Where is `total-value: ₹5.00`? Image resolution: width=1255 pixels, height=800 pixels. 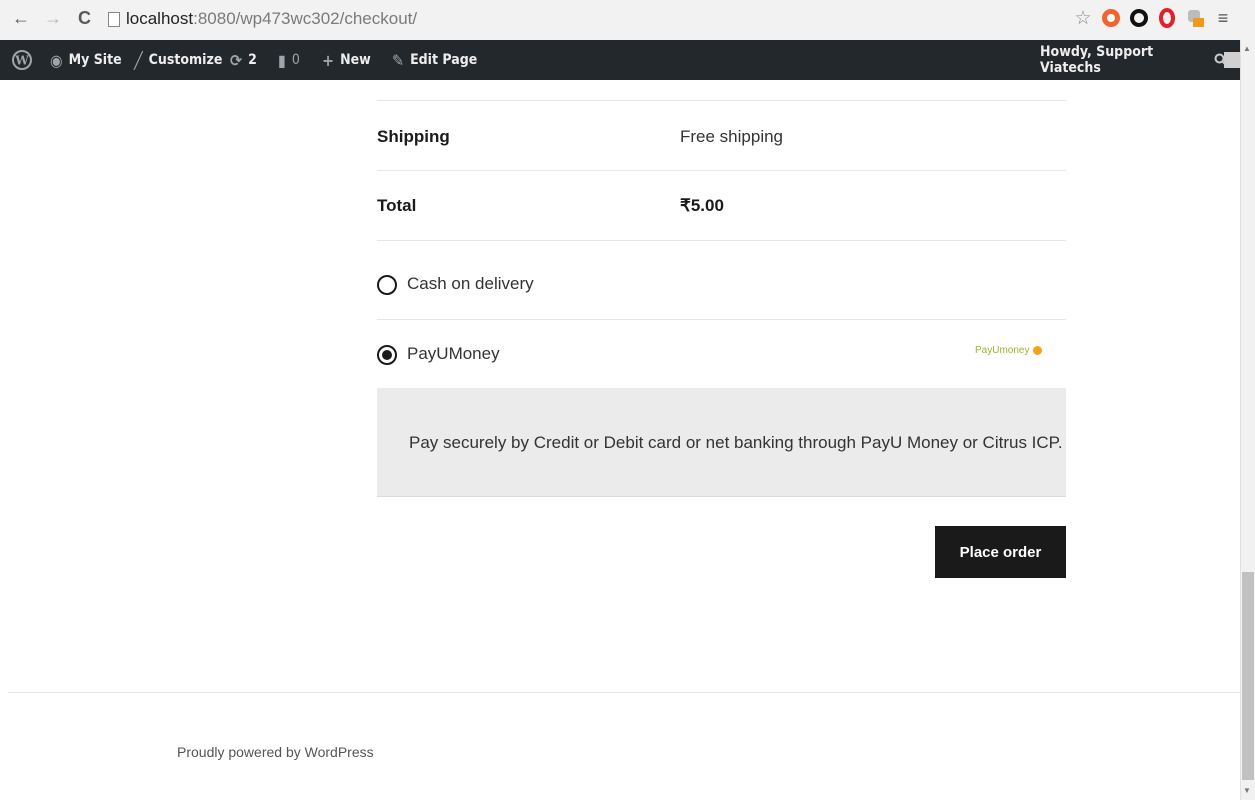 total-value: ₹5.00 is located at coordinates (702, 205).